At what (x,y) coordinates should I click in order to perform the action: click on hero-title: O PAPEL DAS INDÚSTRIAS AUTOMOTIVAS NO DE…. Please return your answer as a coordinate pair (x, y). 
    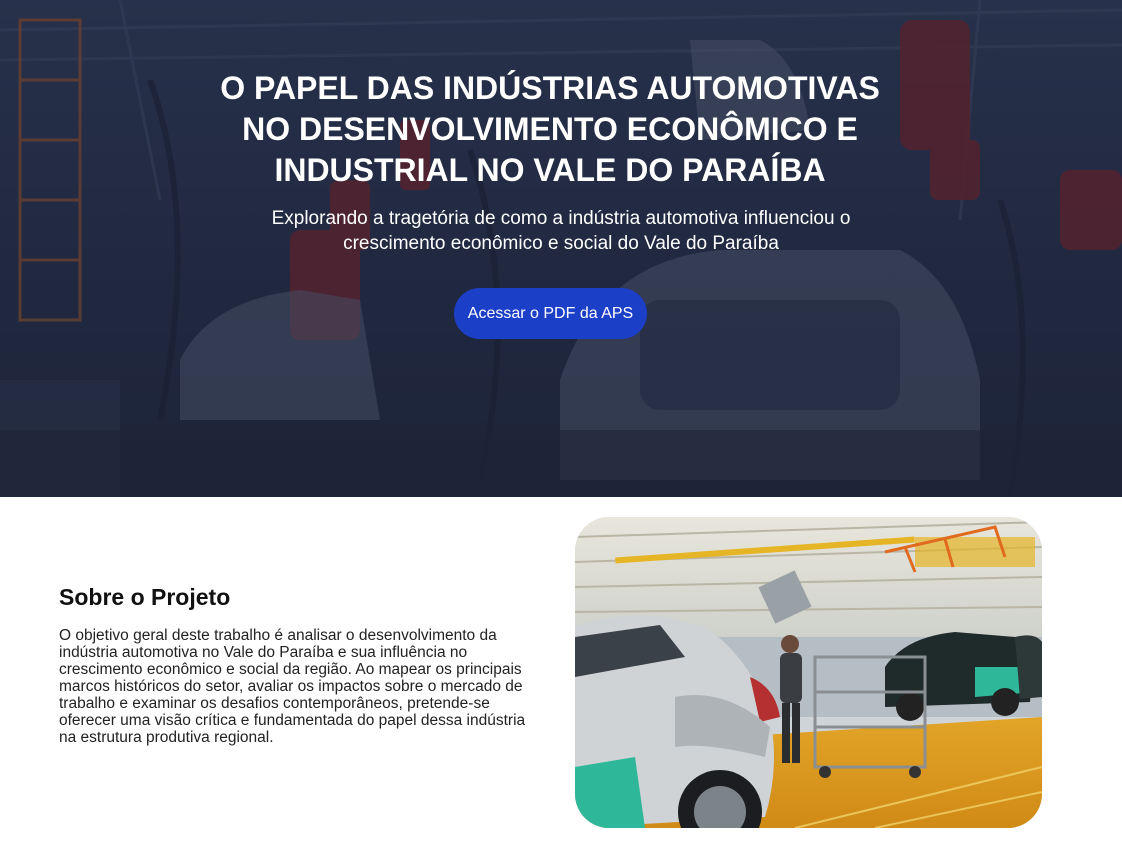
    Looking at the image, I should click on (550, 129).